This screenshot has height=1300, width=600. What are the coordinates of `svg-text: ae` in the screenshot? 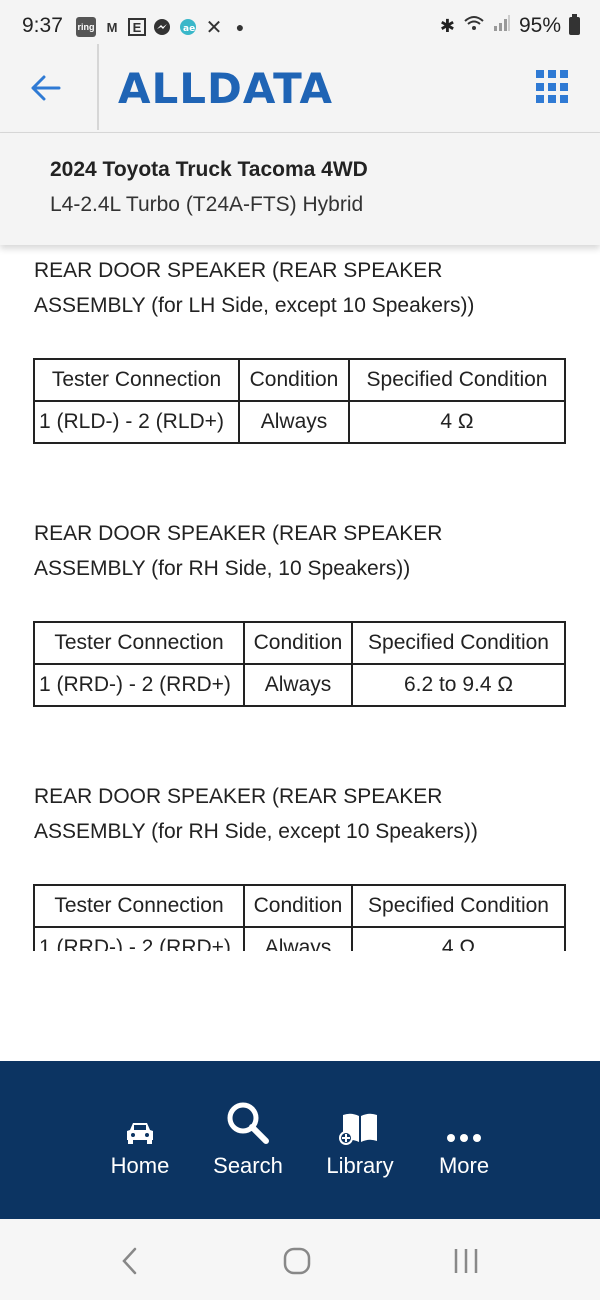 It's located at (189, 29).